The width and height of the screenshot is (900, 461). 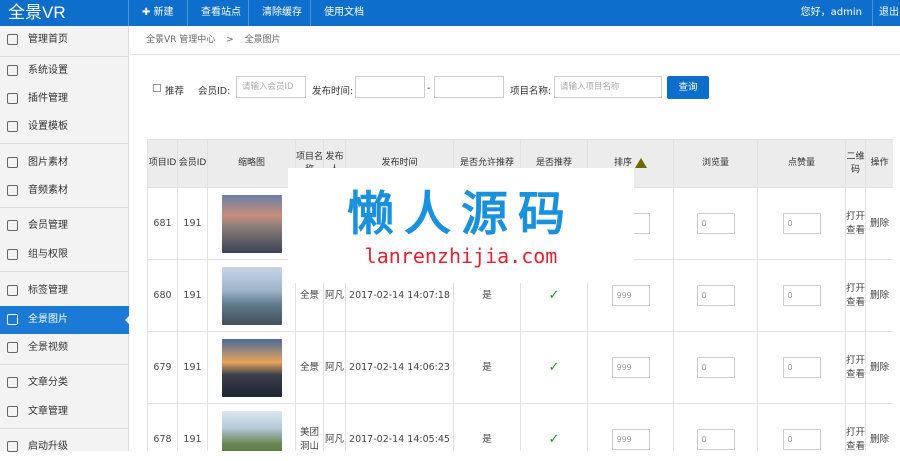 What do you see at coordinates (64, 127) in the screenshot?
I see `sidebar-item-templates: 设置模板` at bounding box center [64, 127].